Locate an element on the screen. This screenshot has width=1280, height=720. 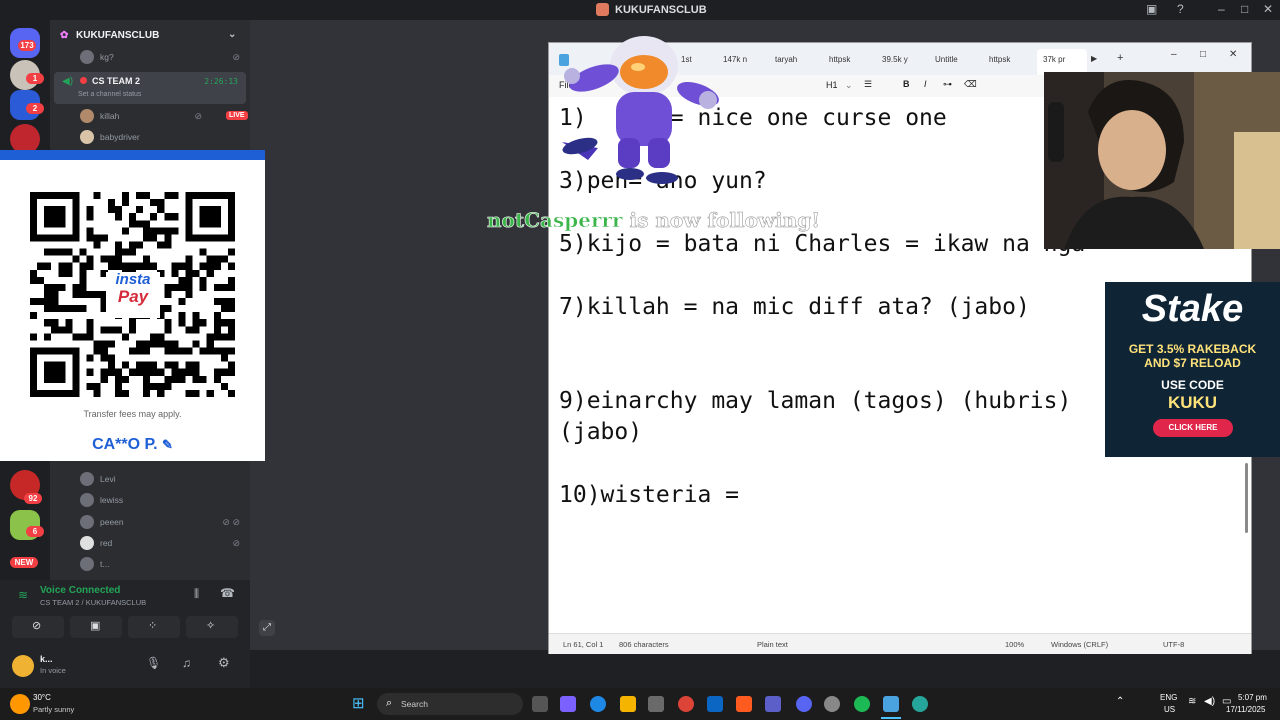
settings-gear-icon: ⚙ is located at coordinates (224, 663).